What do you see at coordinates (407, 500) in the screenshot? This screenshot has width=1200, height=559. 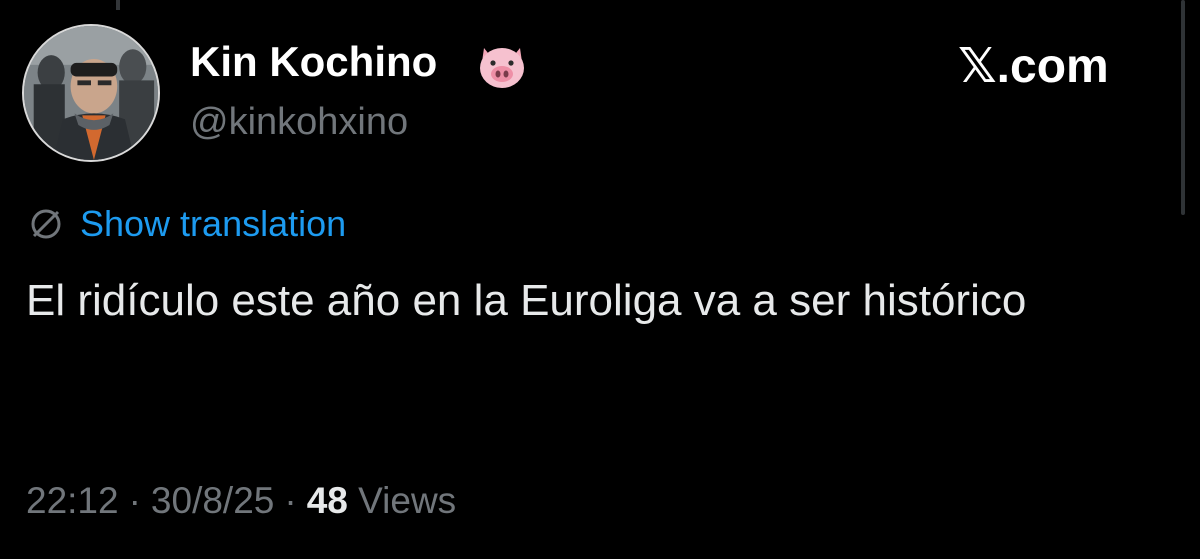 I see `views-label: Views` at bounding box center [407, 500].